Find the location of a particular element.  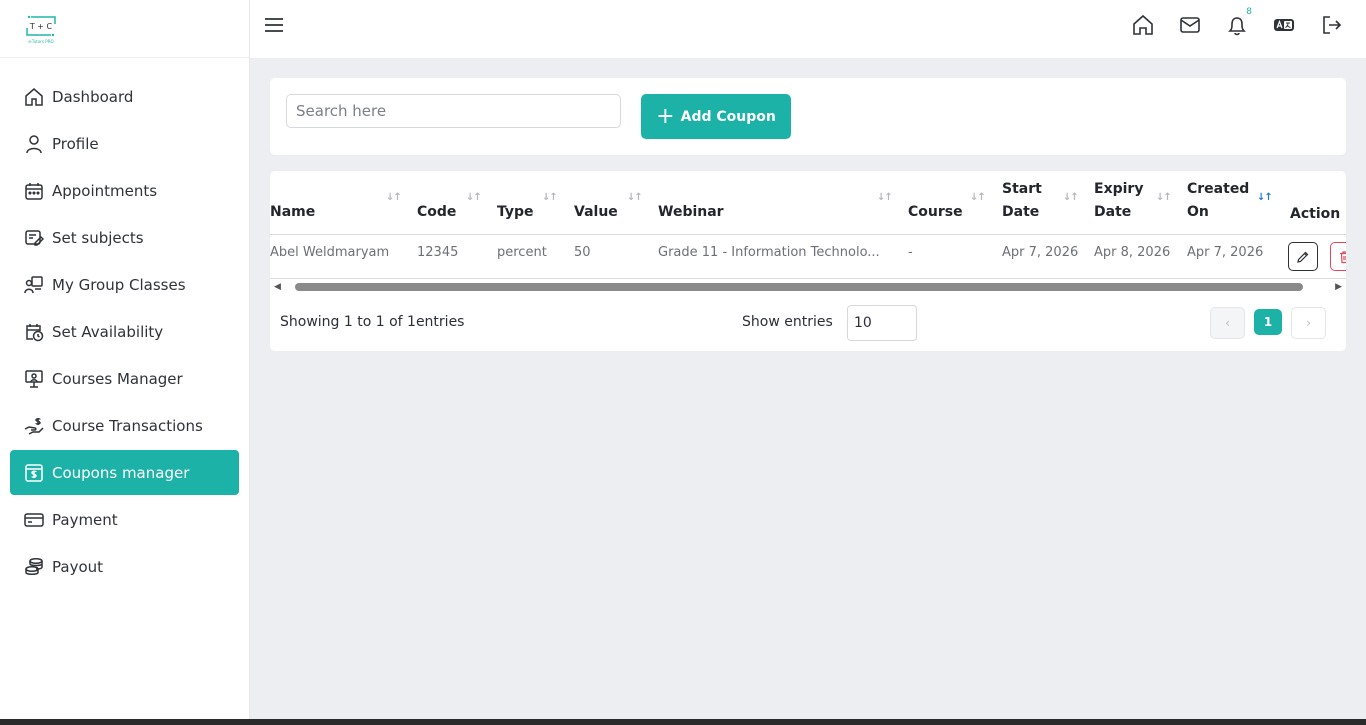

scroll-left-arrow-icon: ◀ is located at coordinates (277, 287).